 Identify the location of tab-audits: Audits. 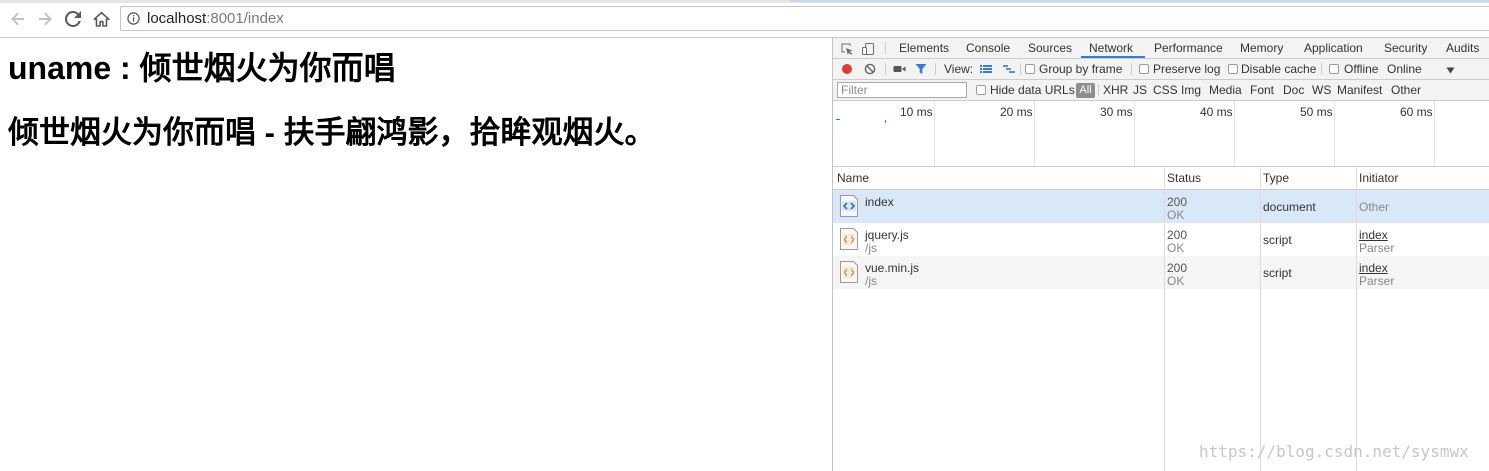
(1462, 48).